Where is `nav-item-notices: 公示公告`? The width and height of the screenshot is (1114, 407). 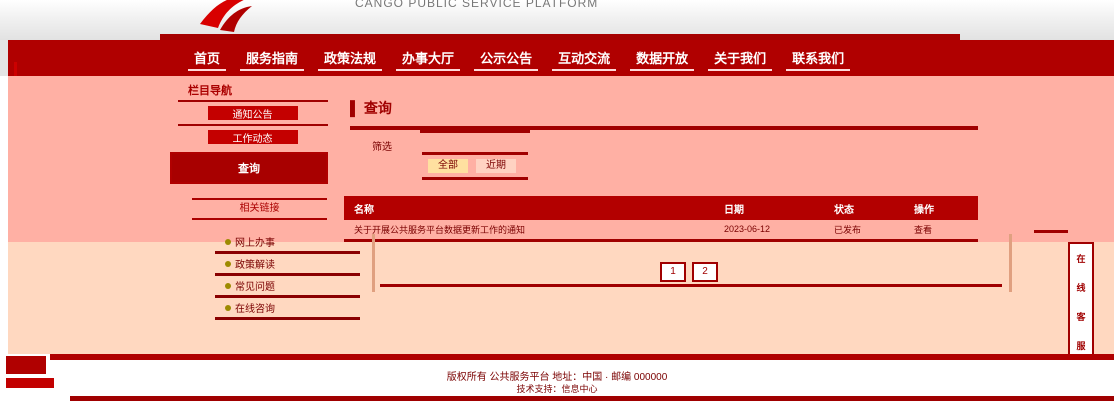
nav-item-notices: 公示公告 is located at coordinates (506, 58).